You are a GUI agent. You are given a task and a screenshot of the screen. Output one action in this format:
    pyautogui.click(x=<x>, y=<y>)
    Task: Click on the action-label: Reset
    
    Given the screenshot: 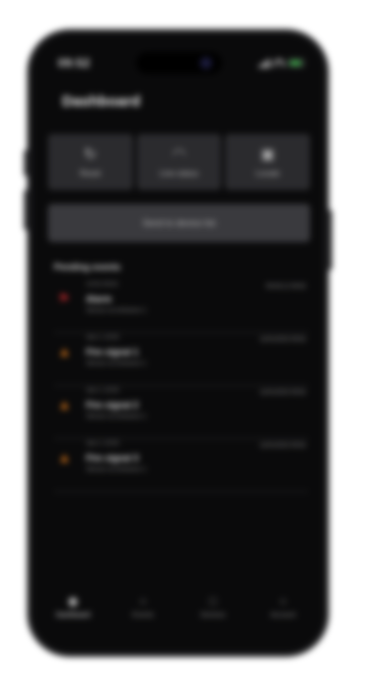 What is the action you would take?
    pyautogui.click(x=90, y=173)
    